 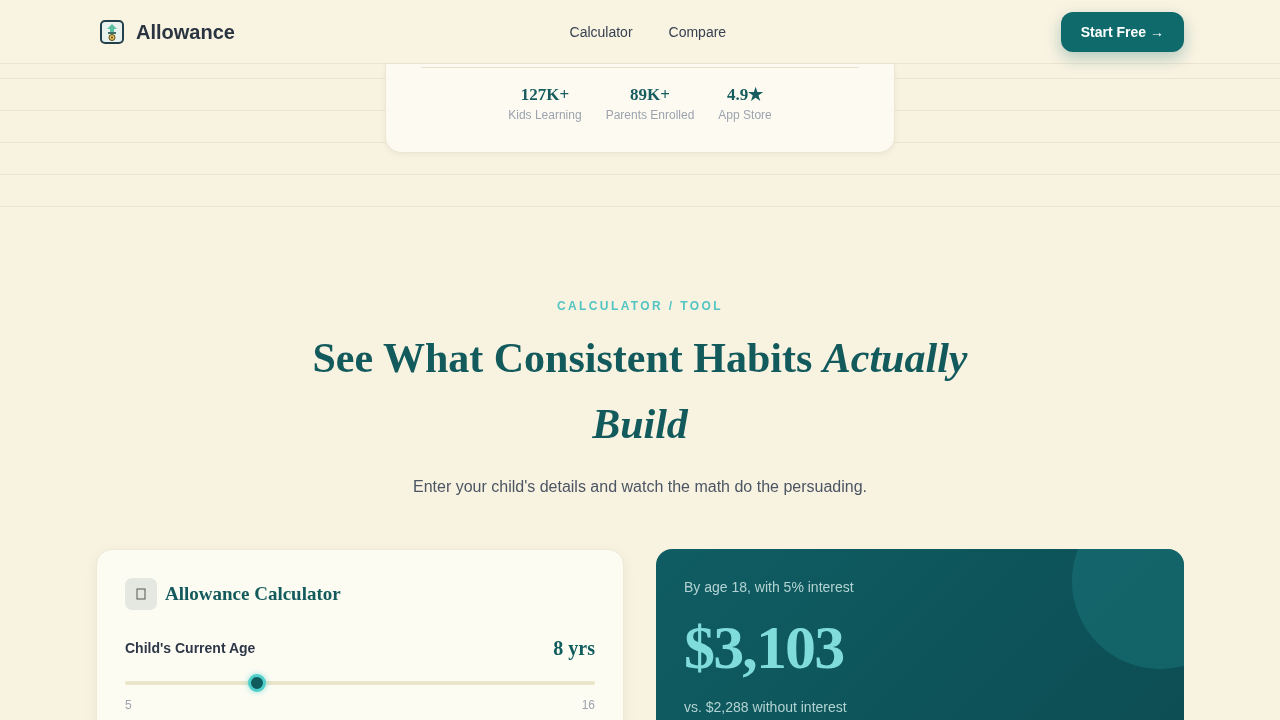 I want to click on calculator-title: Allowance Calculator, so click(x=253, y=593).